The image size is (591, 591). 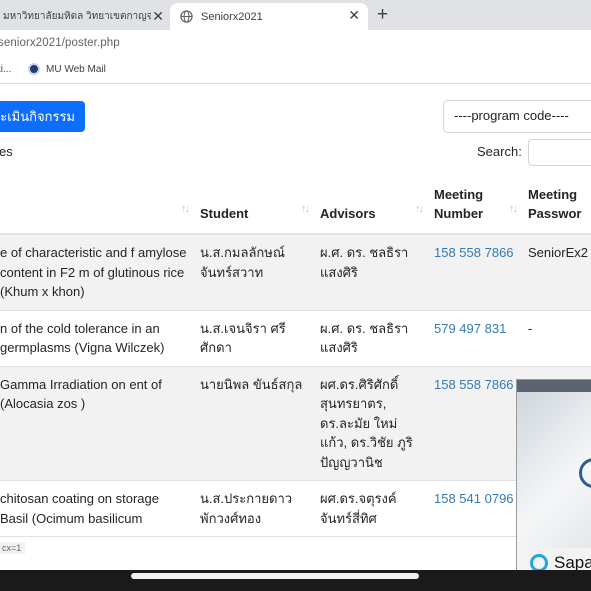 I want to click on tab-title: Seniorx2021, so click(x=232, y=16).